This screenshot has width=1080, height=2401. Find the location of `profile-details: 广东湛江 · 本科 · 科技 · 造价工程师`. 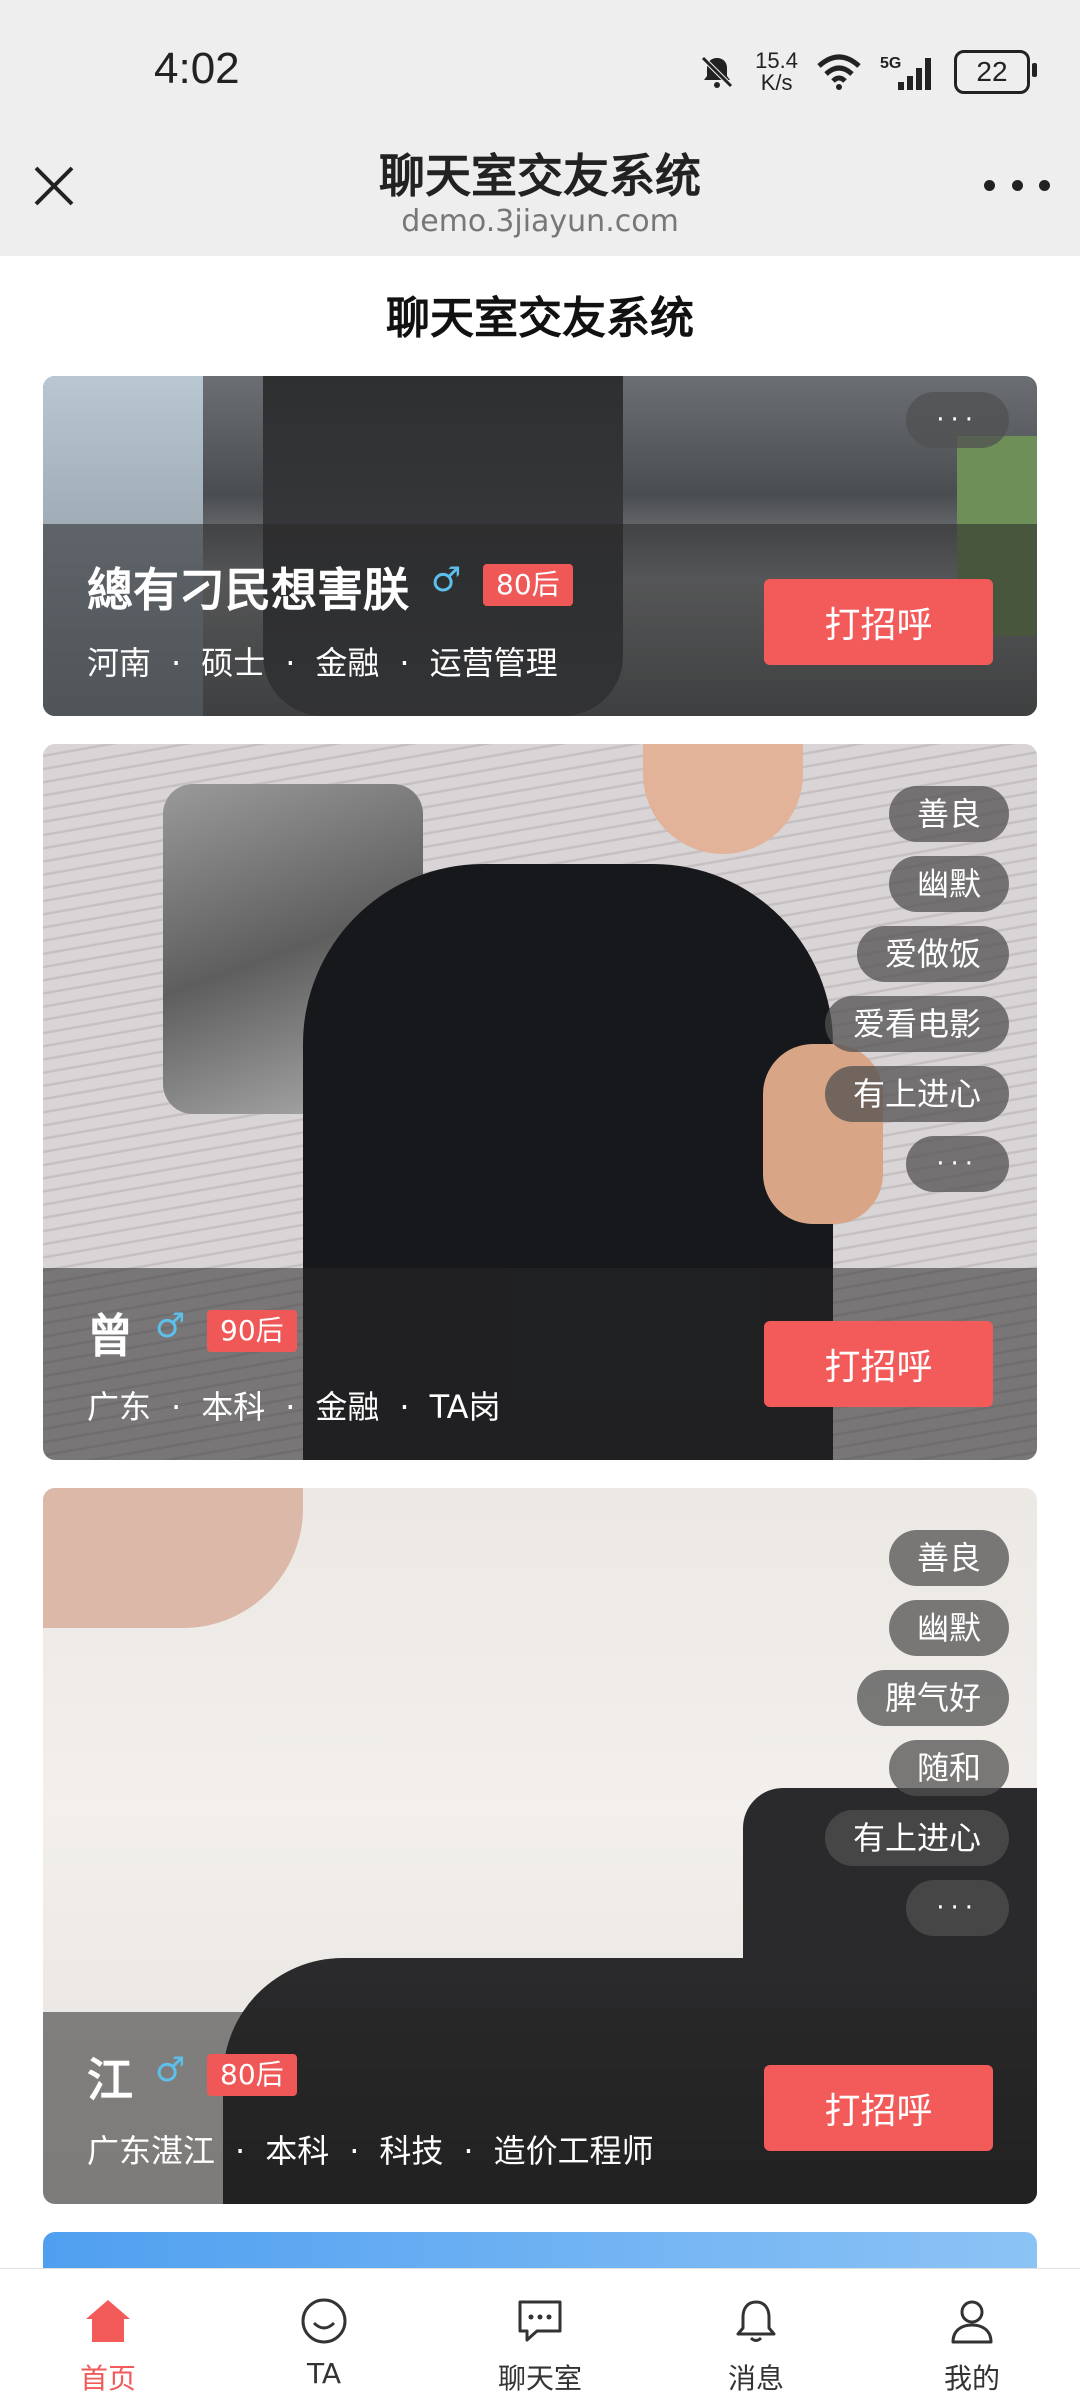

profile-details: 广东湛江 · 本科 · 科技 · 造价工程师 is located at coordinates (370, 2151).